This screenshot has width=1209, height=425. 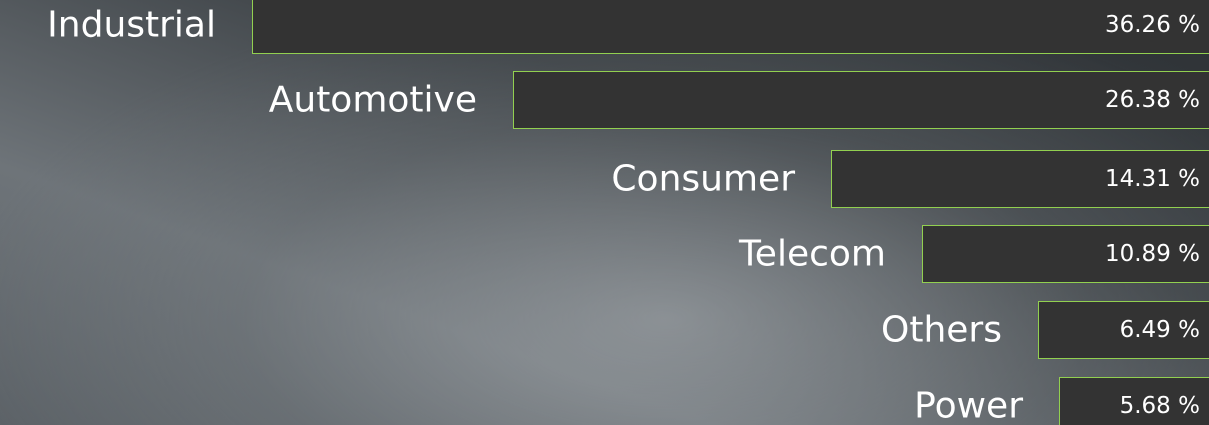 I want to click on category-label: Others, so click(x=941, y=330).